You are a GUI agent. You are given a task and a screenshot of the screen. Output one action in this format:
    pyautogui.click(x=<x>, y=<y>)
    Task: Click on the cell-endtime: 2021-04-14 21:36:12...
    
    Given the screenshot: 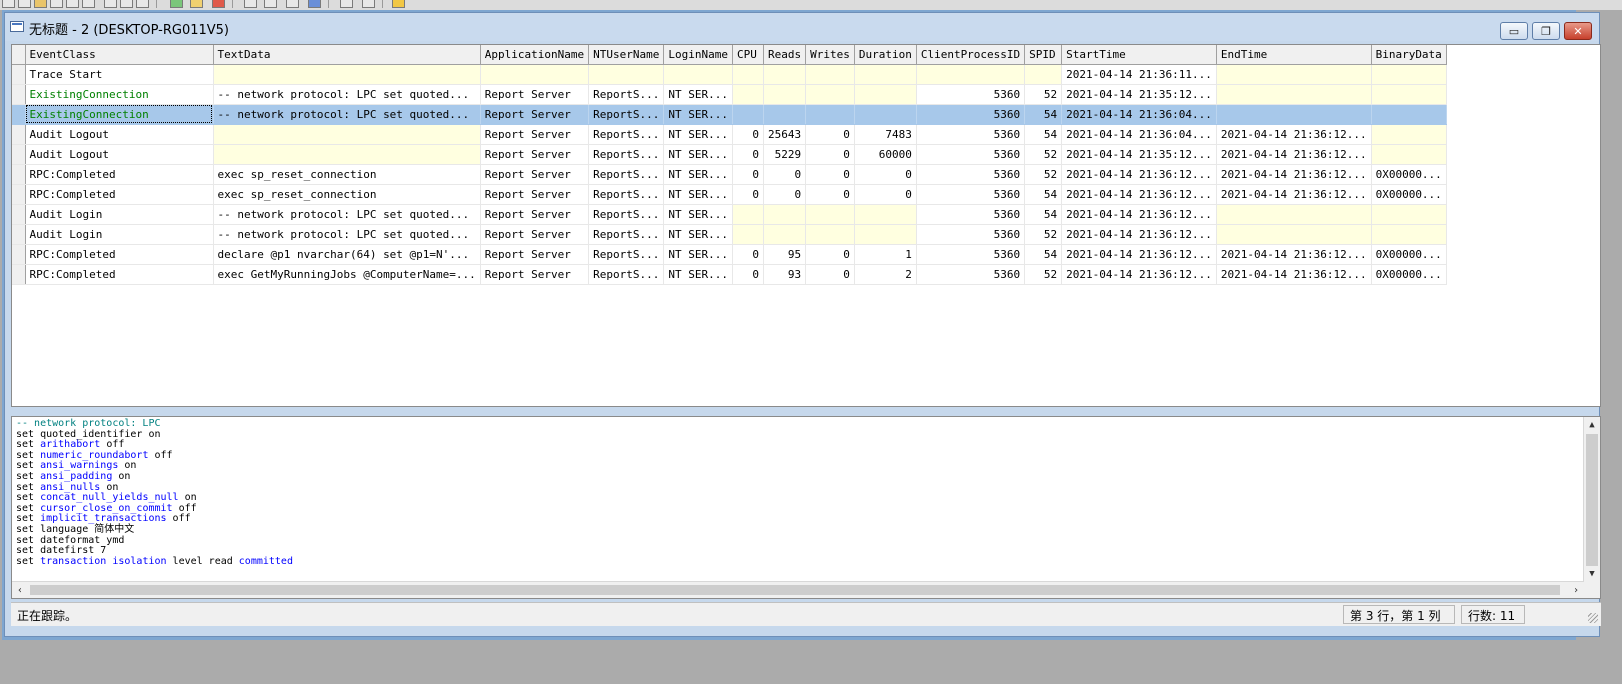 What is the action you would take?
    pyautogui.click(x=1294, y=254)
    